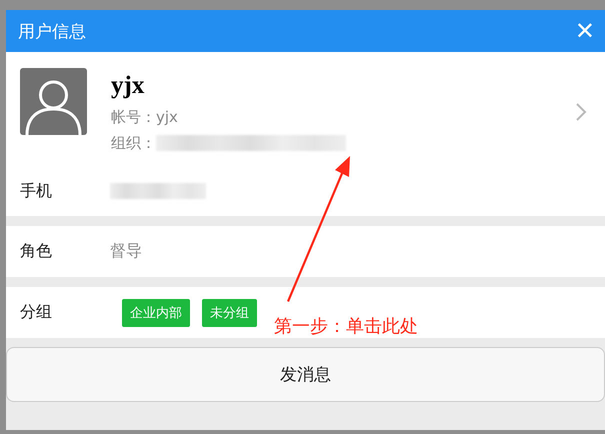 The height and width of the screenshot is (434, 605). Describe the element at coordinates (52, 31) in the screenshot. I see `dialog-title: 用户信息` at that location.